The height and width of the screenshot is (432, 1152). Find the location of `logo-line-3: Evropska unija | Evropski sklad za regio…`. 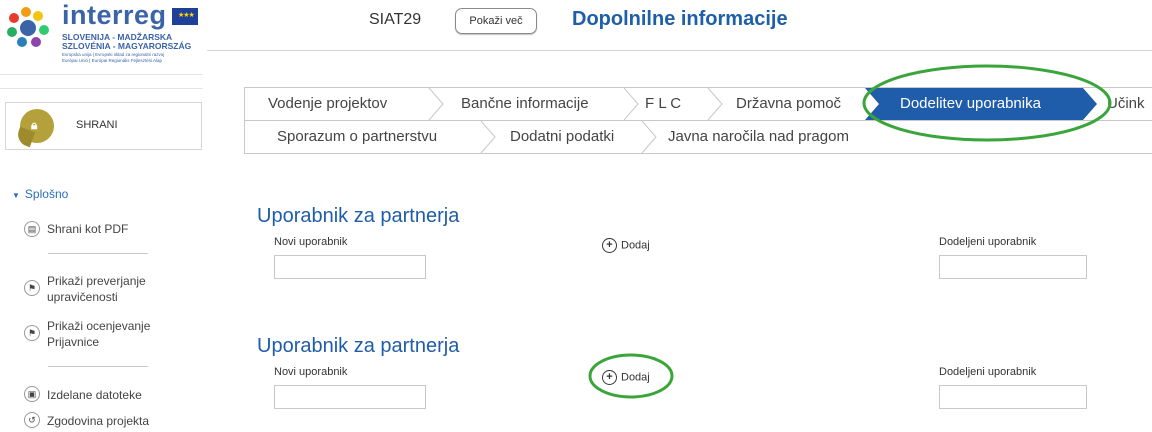

logo-line-3: Evropska unija | Evropski sklad za regio… is located at coordinates (113, 54).